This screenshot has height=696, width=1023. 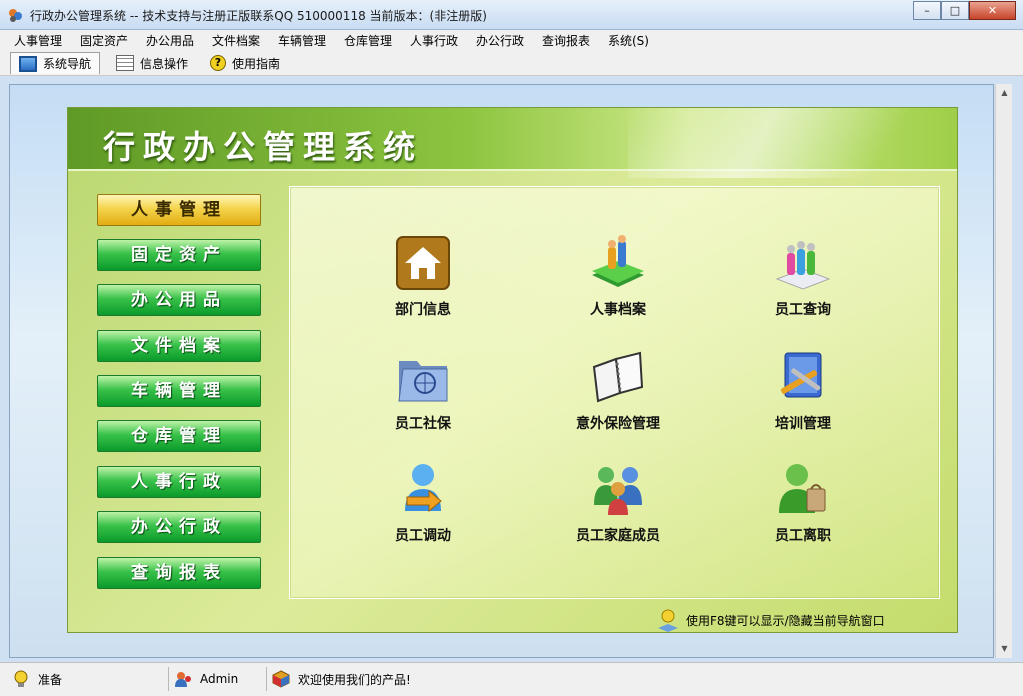 I want to click on minimize-button: –, so click(x=927, y=10).